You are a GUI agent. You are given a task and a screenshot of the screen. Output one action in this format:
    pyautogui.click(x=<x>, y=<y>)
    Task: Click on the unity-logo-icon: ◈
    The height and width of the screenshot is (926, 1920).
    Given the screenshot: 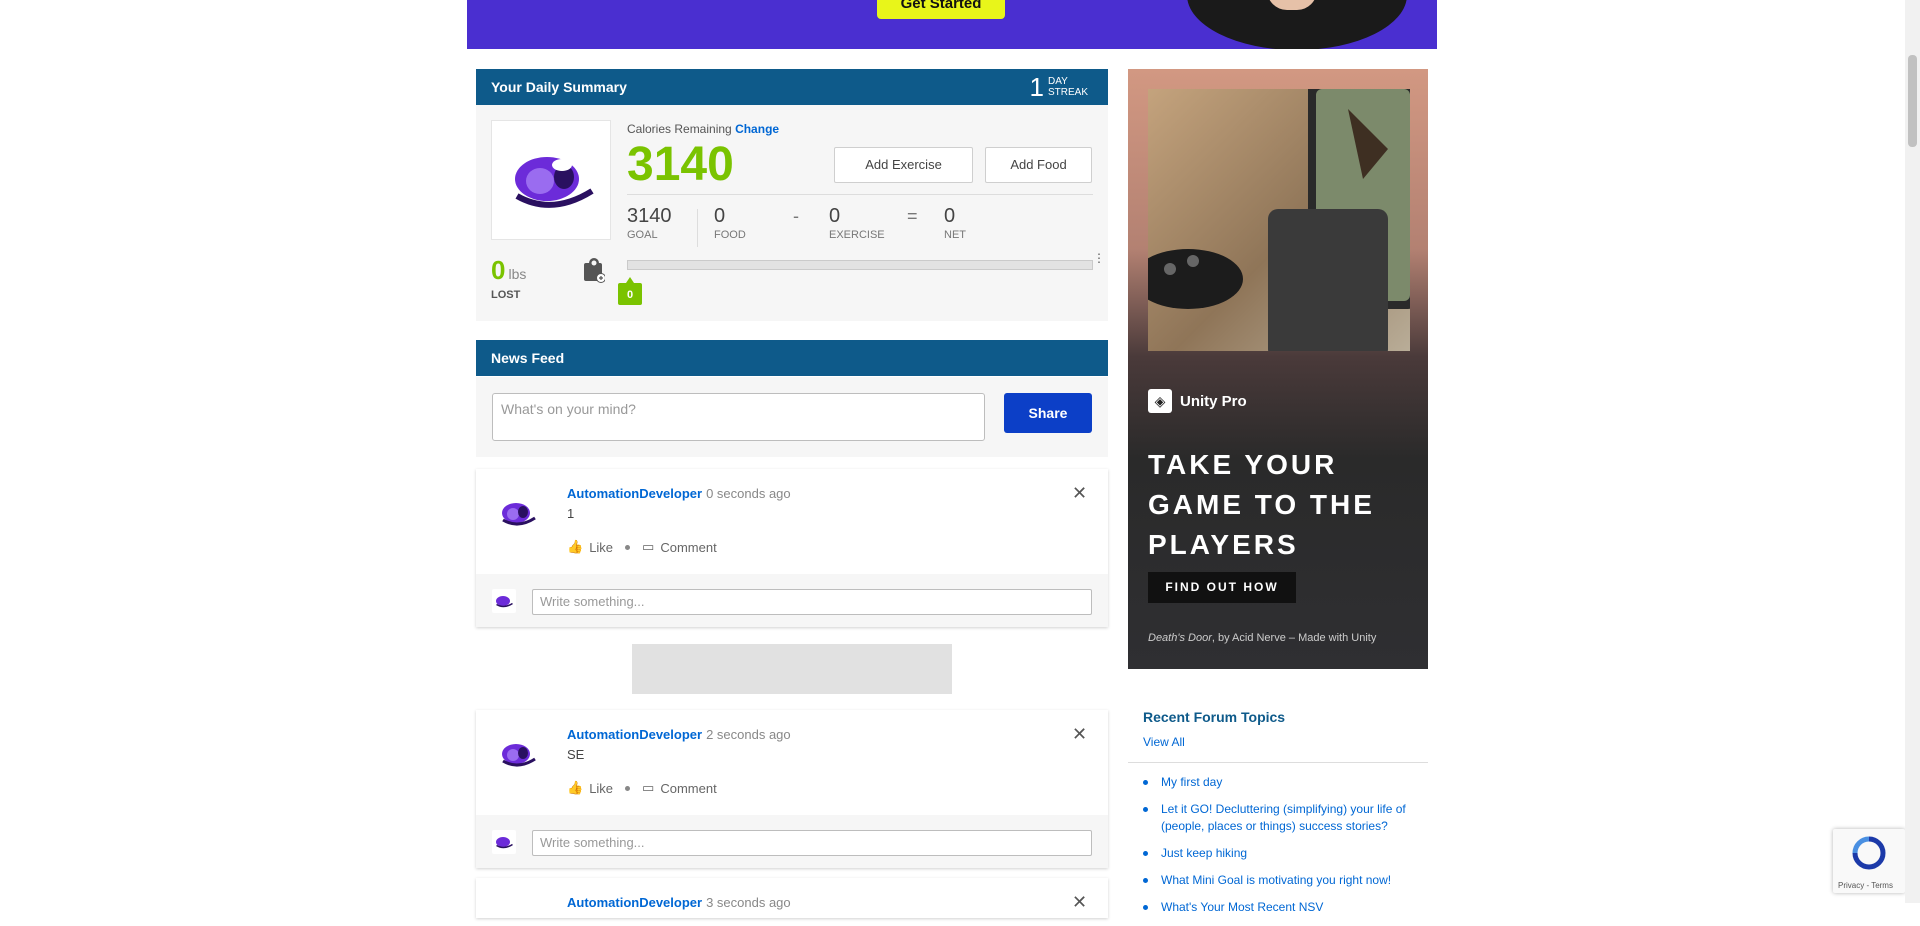 What is the action you would take?
    pyautogui.click(x=1160, y=401)
    